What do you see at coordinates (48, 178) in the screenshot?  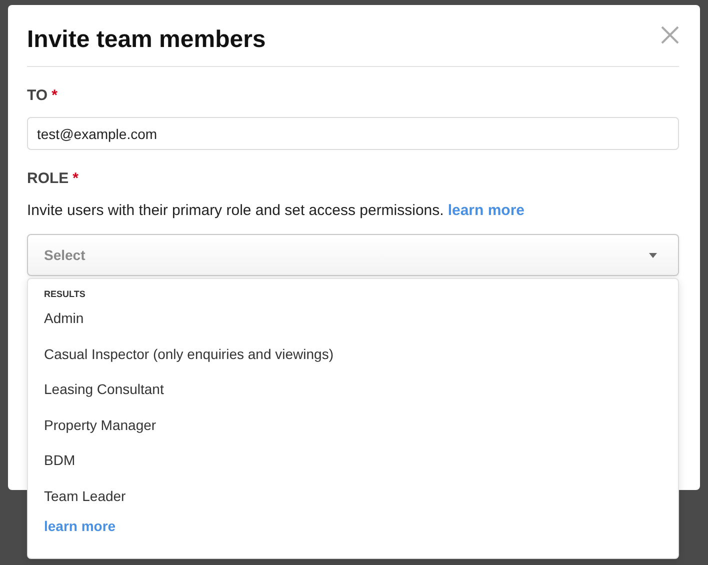 I see `field-label: ROLE` at bounding box center [48, 178].